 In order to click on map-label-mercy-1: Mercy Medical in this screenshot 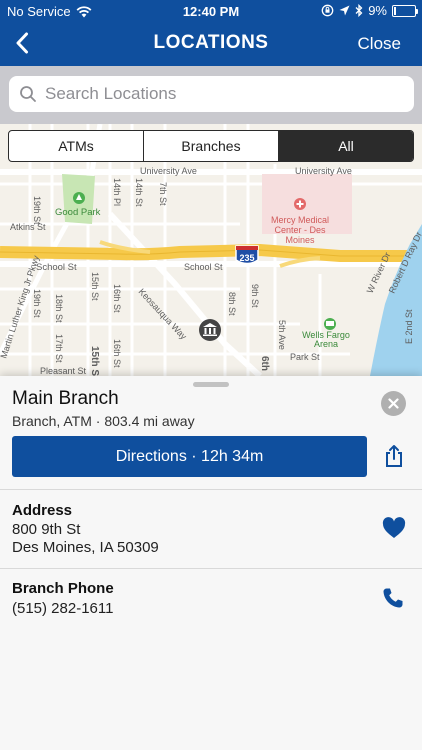, I will do `click(300, 220)`.